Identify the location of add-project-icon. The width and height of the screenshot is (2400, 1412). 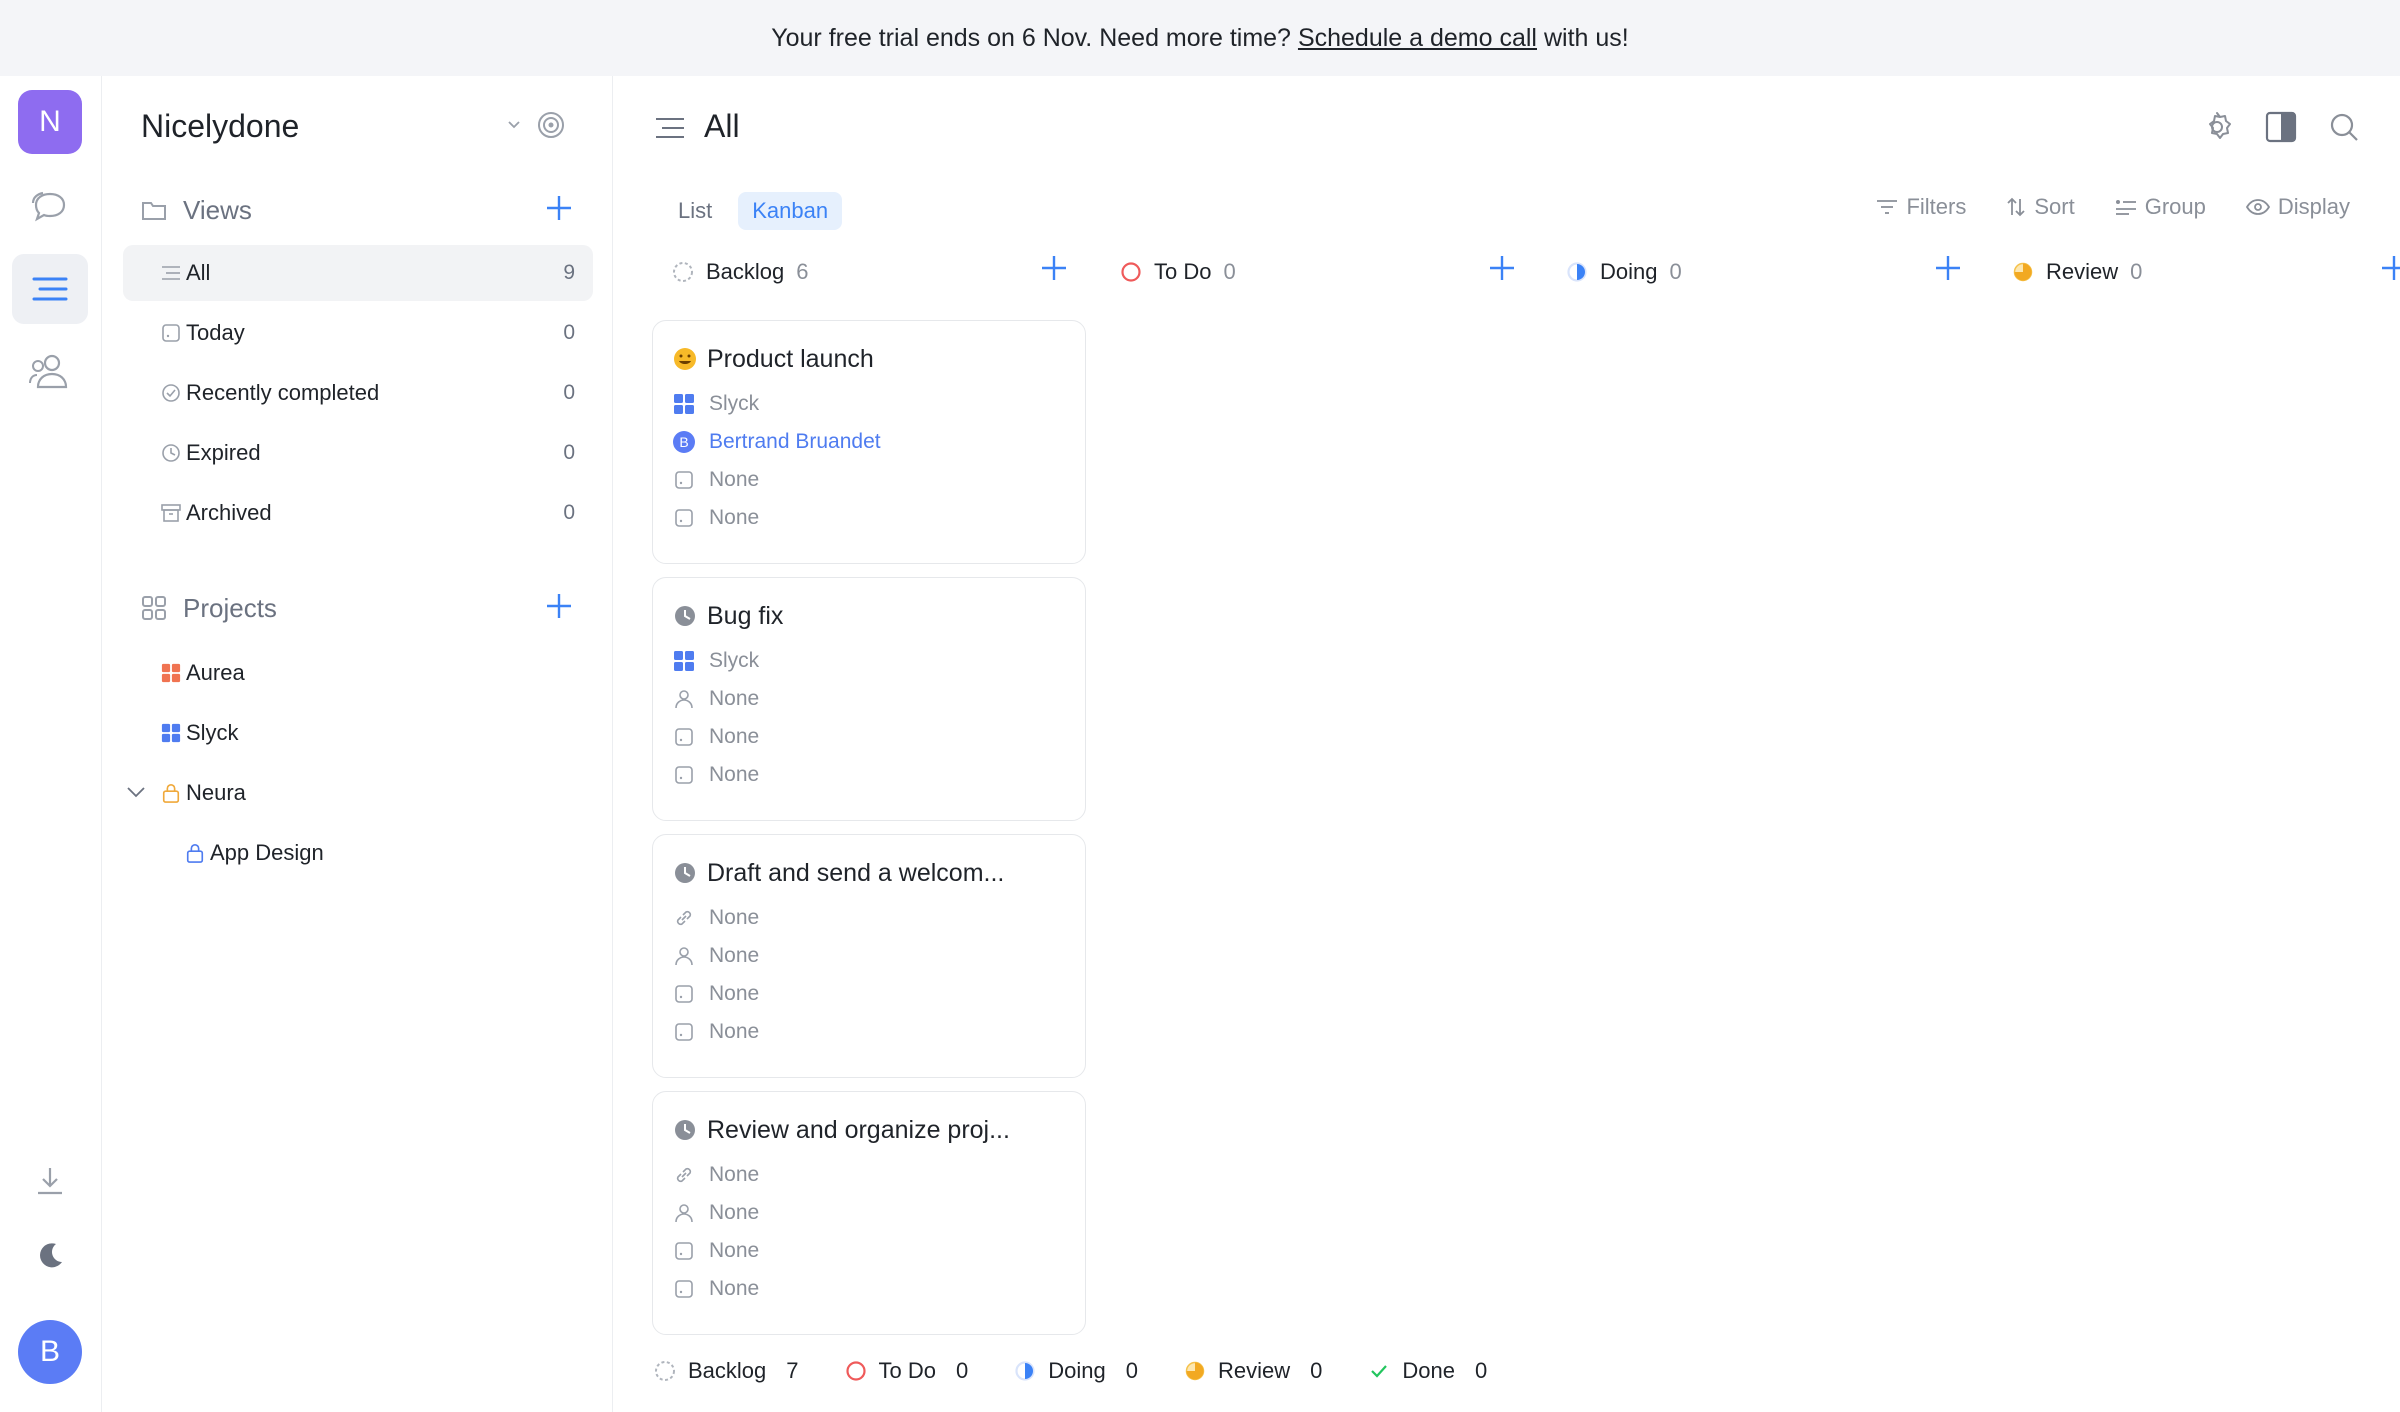
(559, 606).